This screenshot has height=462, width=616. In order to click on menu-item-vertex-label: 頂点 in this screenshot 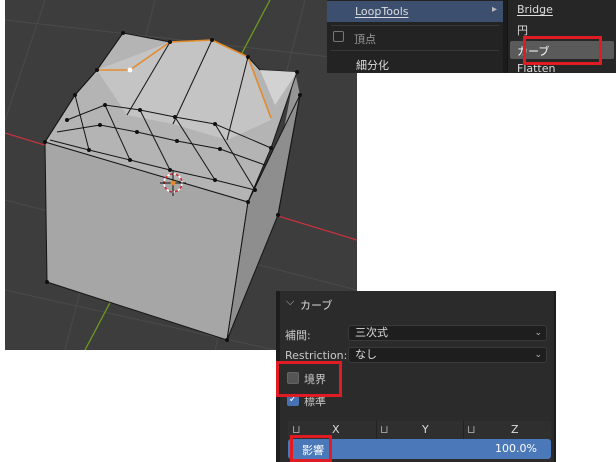, I will do `click(365, 39)`.